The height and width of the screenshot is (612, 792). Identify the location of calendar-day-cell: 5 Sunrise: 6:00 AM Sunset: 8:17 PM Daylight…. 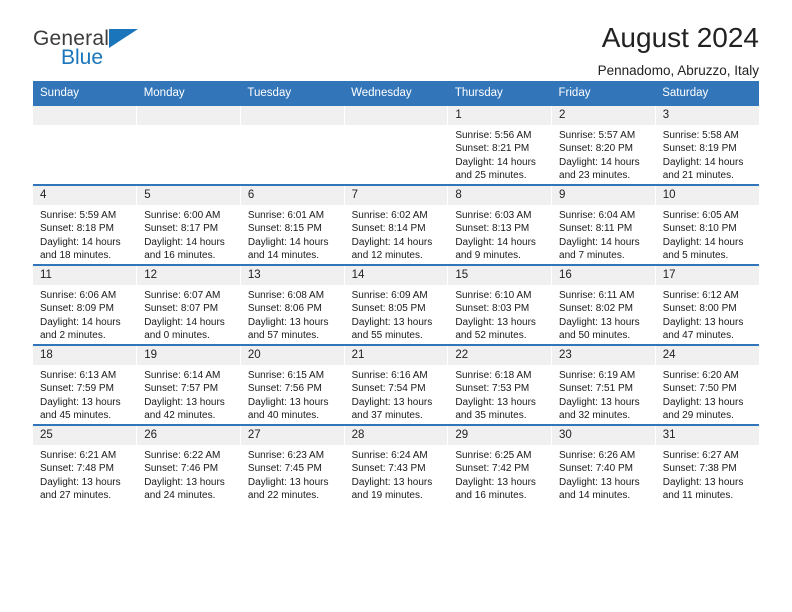
(188, 224).